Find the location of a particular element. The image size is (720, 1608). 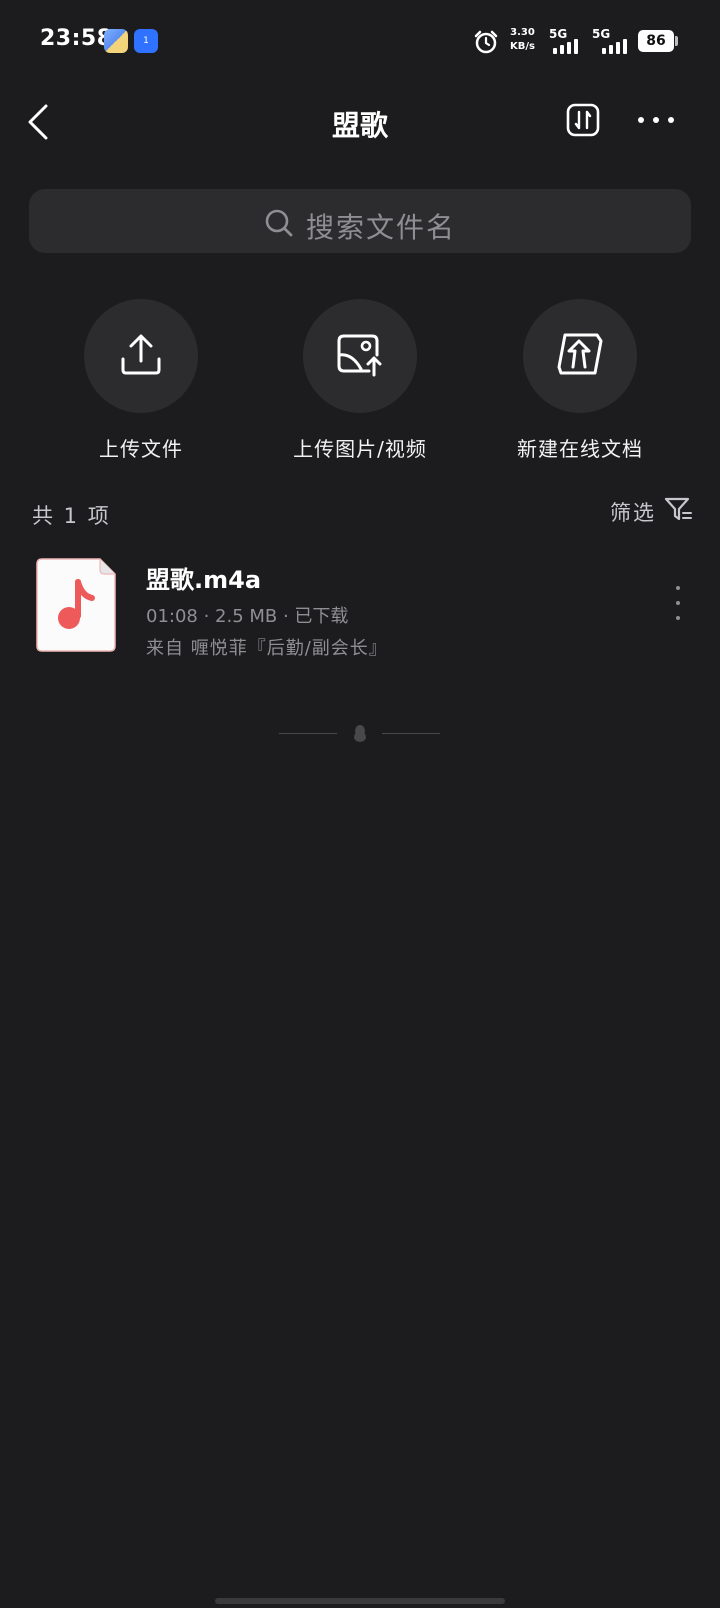

signal-bars-1-icon is located at coordinates (565, 45).